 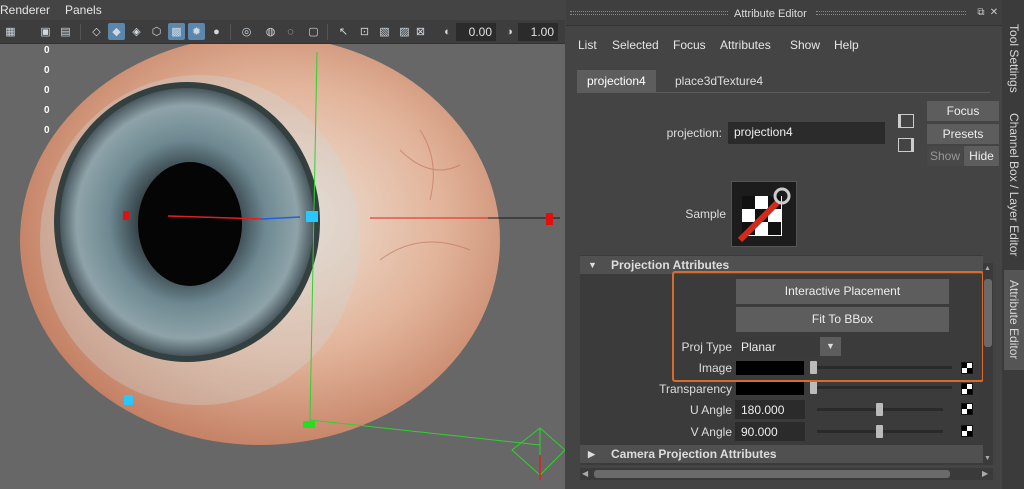 What do you see at coordinates (45, 31) in the screenshot?
I see `camera-attrs-icon: ▣` at bounding box center [45, 31].